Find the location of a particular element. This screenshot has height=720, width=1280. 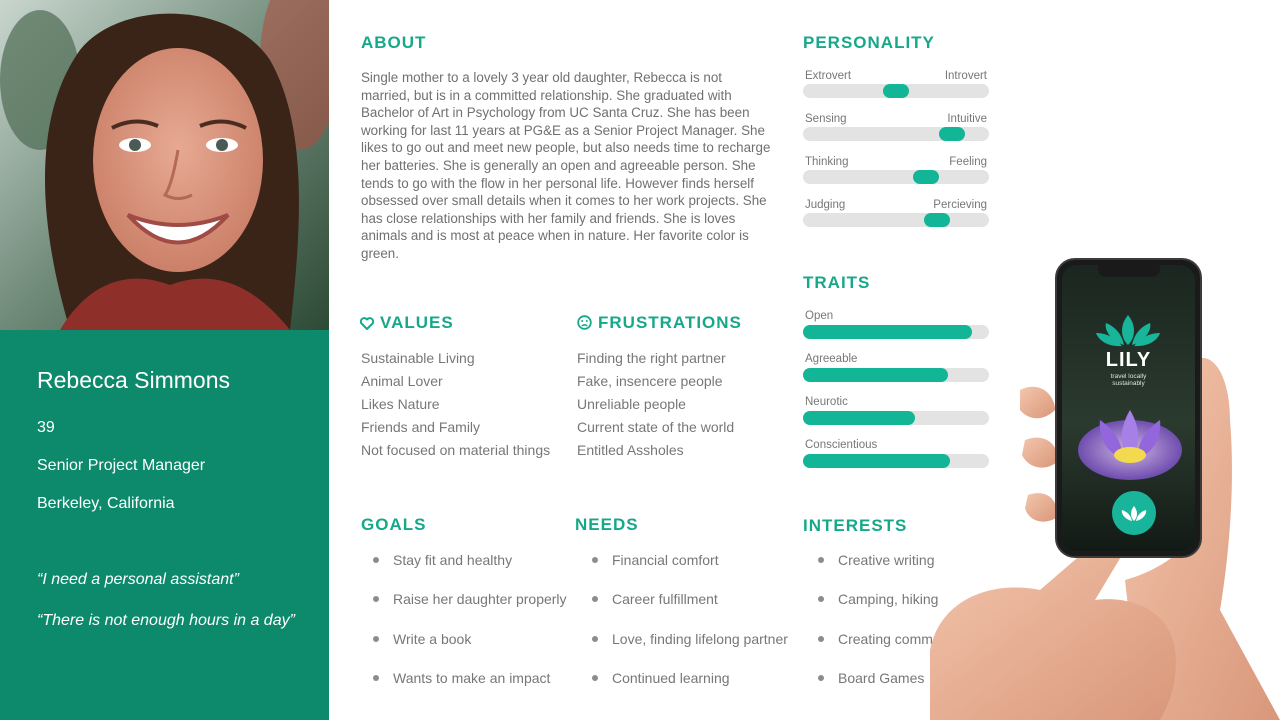

scale-right-label: Feeling is located at coordinates (968, 162).